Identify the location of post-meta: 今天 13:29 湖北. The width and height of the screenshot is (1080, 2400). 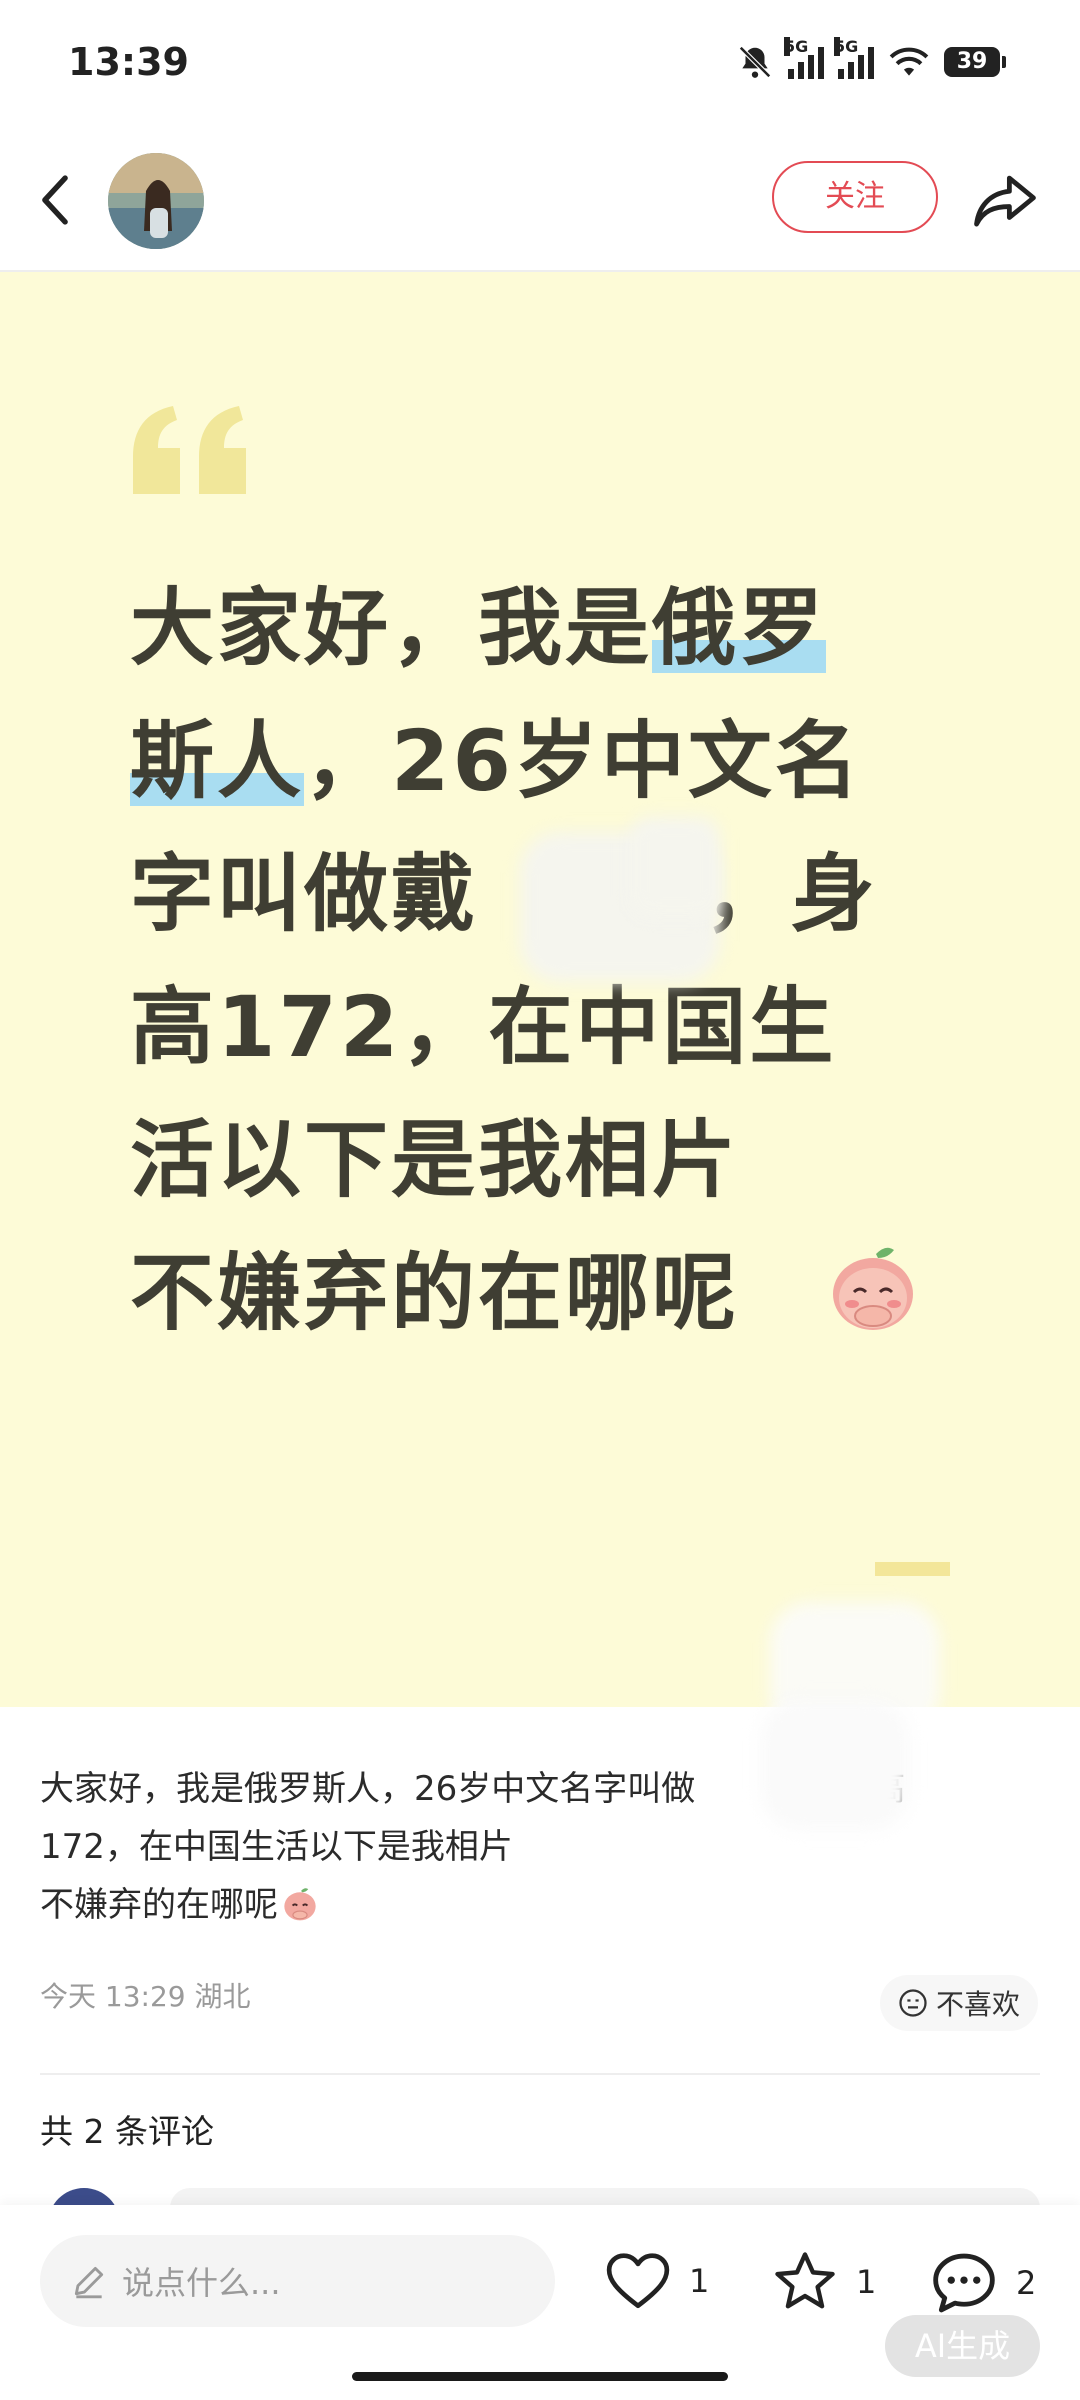
(145, 1996).